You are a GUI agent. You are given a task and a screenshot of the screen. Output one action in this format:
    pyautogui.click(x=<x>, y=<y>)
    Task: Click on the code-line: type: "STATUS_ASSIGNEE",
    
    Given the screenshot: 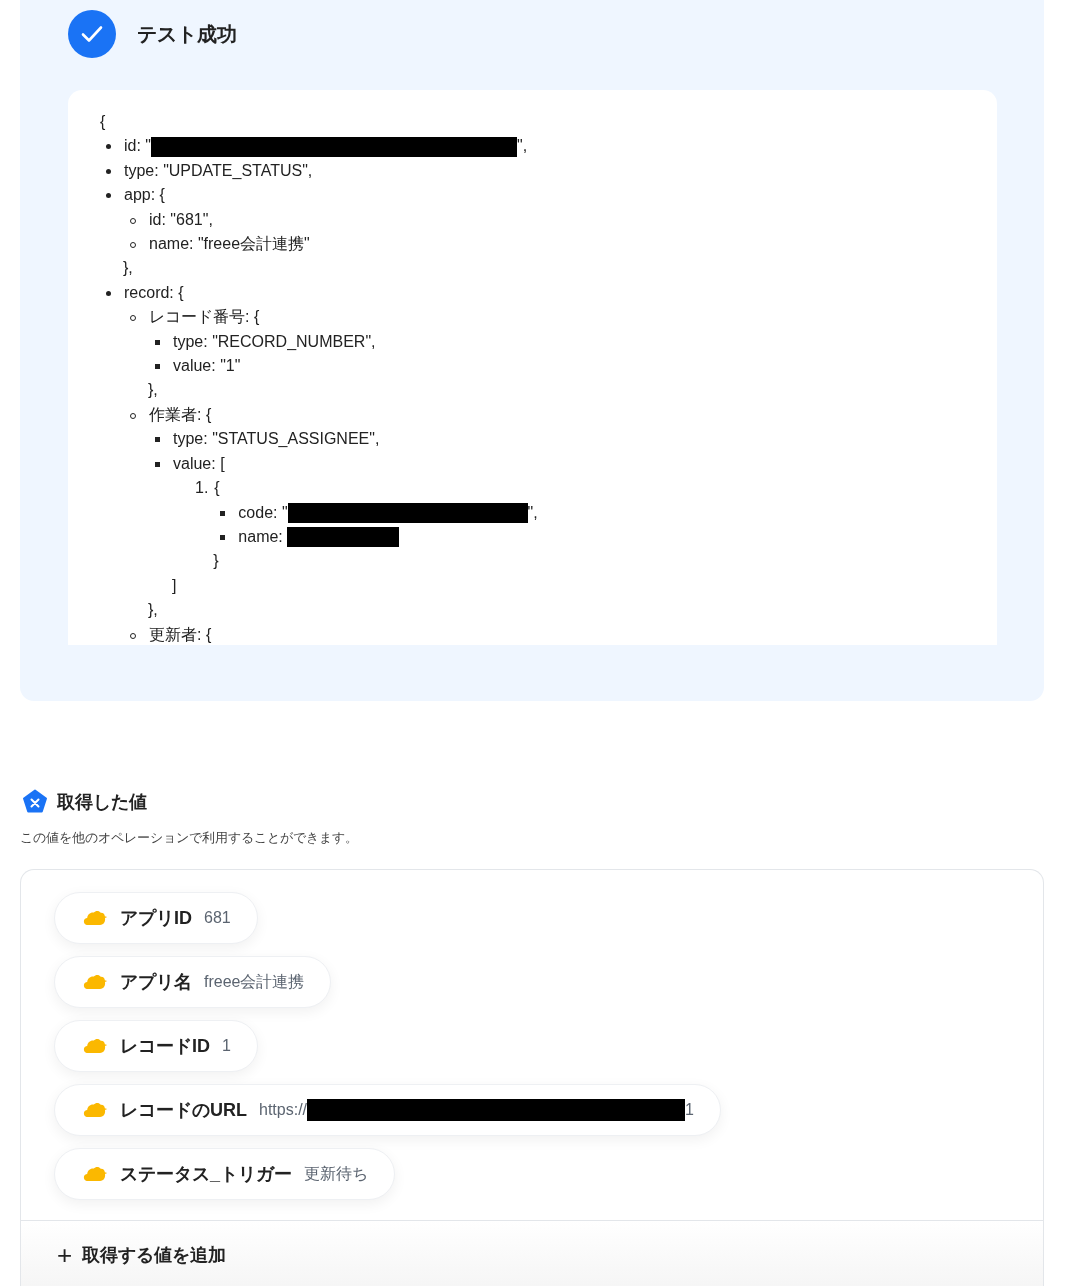 What is the action you would take?
    pyautogui.click(x=276, y=439)
    